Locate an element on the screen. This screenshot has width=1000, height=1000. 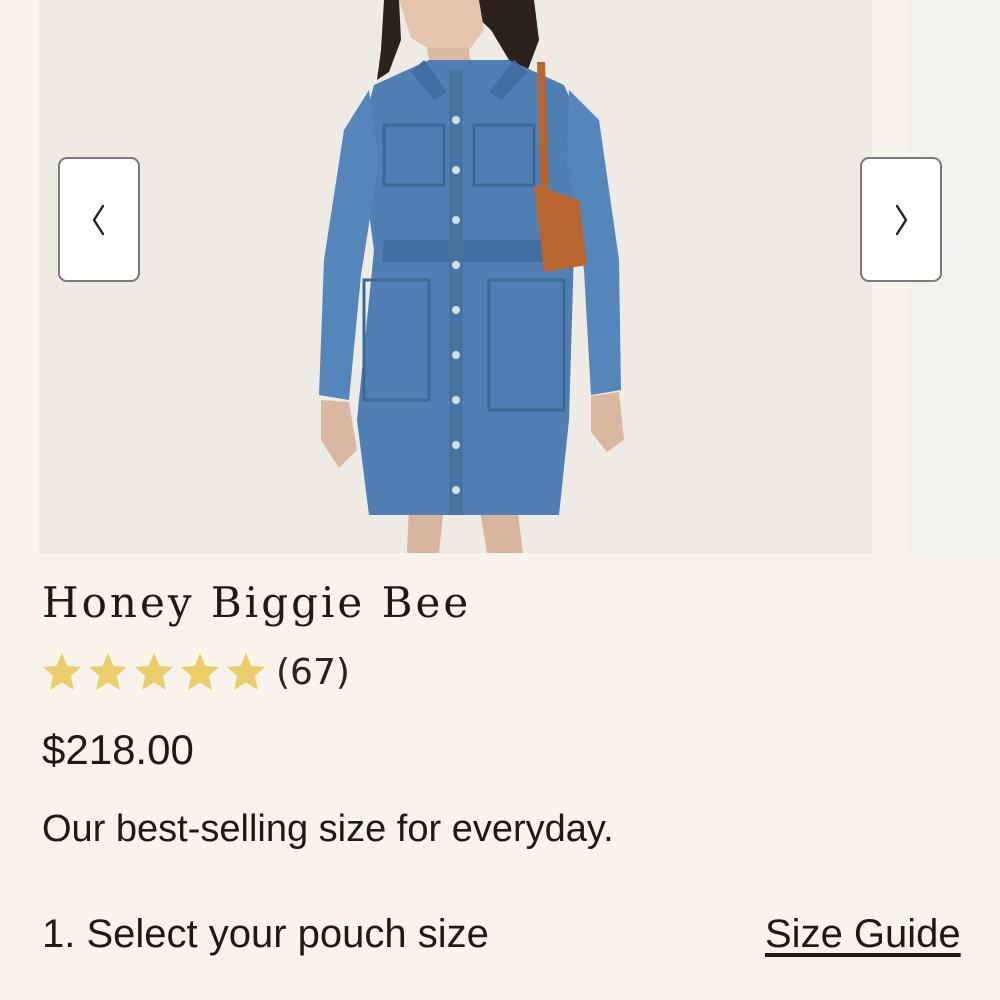
size-step-label: 1. Select your pouch size is located at coordinates (265, 934).